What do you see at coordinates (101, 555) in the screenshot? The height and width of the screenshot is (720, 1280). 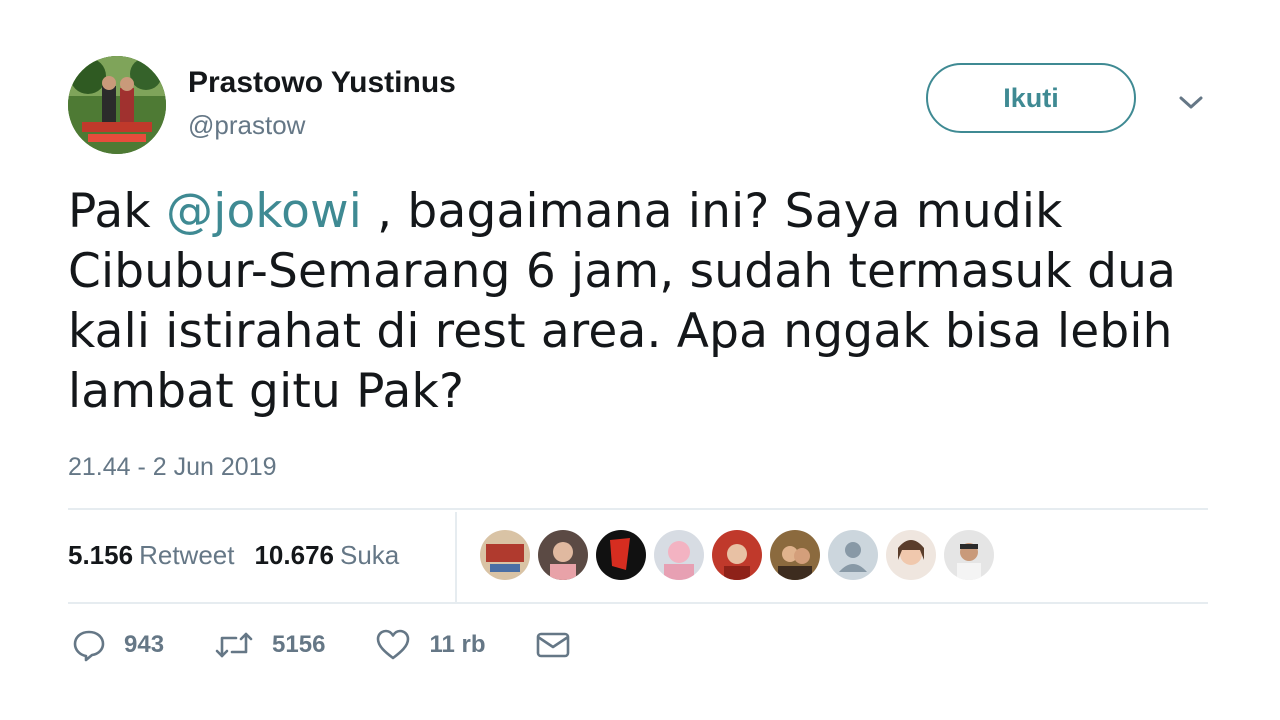 I see `retweet-count: 5.156` at bounding box center [101, 555].